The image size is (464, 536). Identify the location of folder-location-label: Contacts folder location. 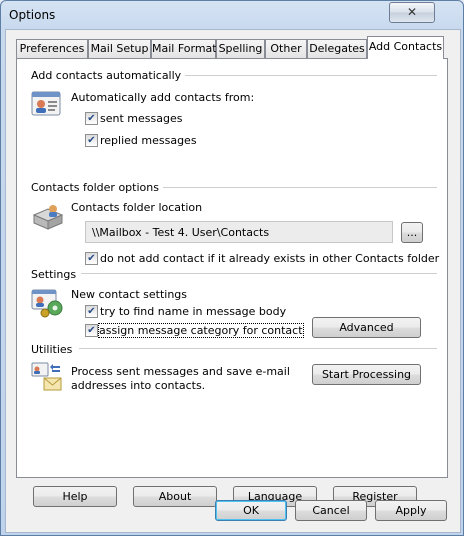
(137, 207).